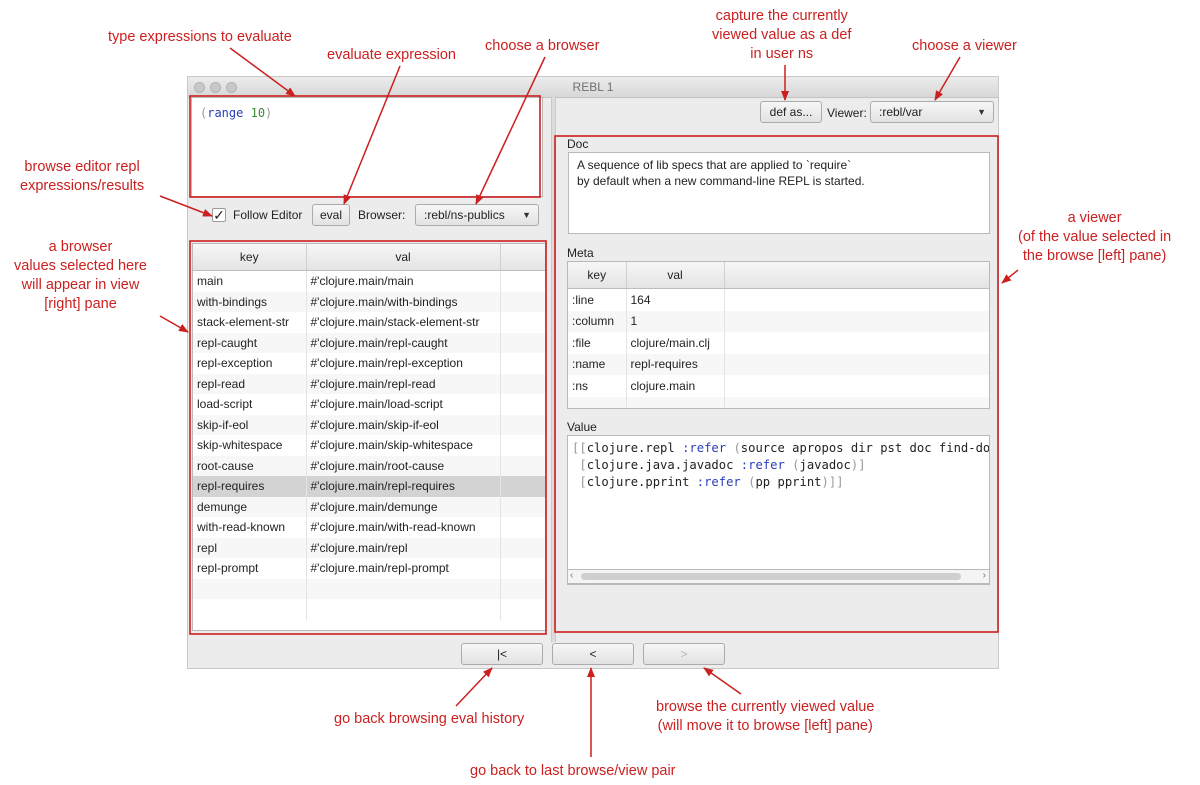 This screenshot has height=785, width=1200. I want to click on anno-browse-editor-line-2: expressions/results, so click(82, 186).